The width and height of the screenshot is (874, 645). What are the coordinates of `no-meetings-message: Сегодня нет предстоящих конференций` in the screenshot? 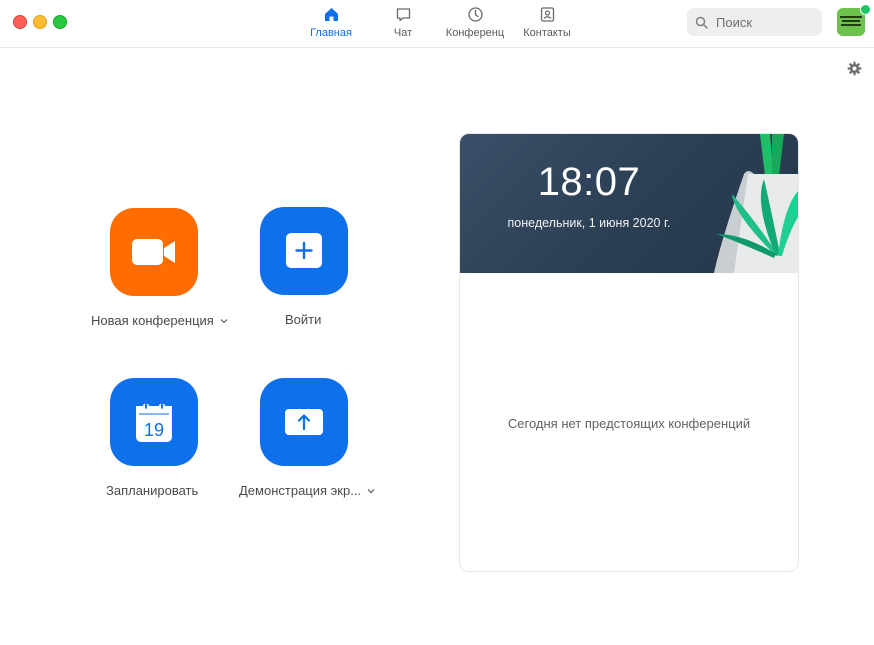 It's located at (629, 423).